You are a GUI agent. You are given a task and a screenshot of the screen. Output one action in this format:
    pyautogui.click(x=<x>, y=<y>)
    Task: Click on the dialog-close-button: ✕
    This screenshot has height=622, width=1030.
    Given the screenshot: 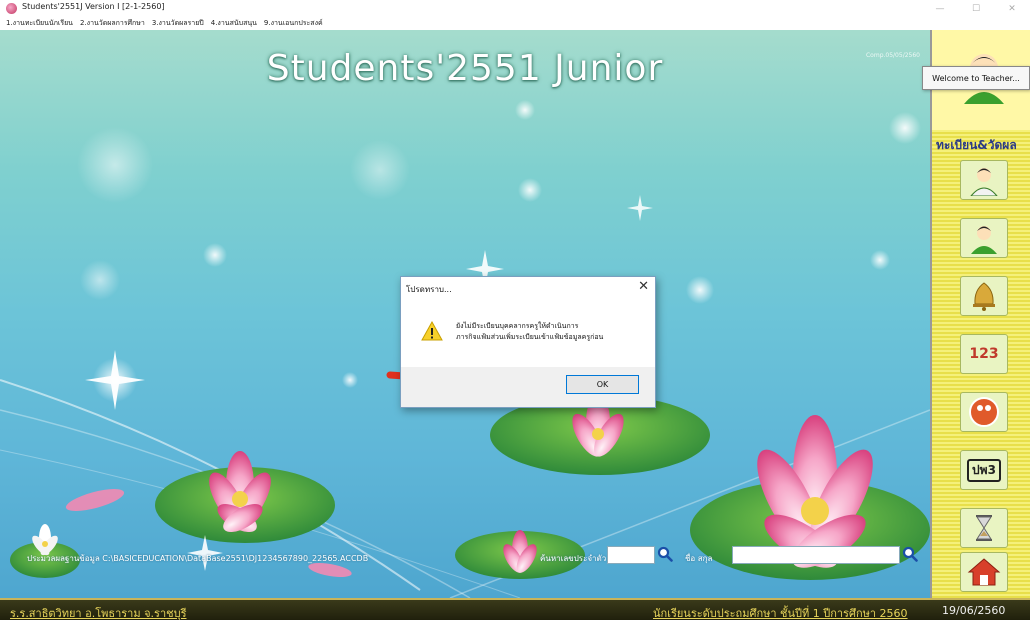 What is the action you would take?
    pyautogui.click(x=643, y=286)
    